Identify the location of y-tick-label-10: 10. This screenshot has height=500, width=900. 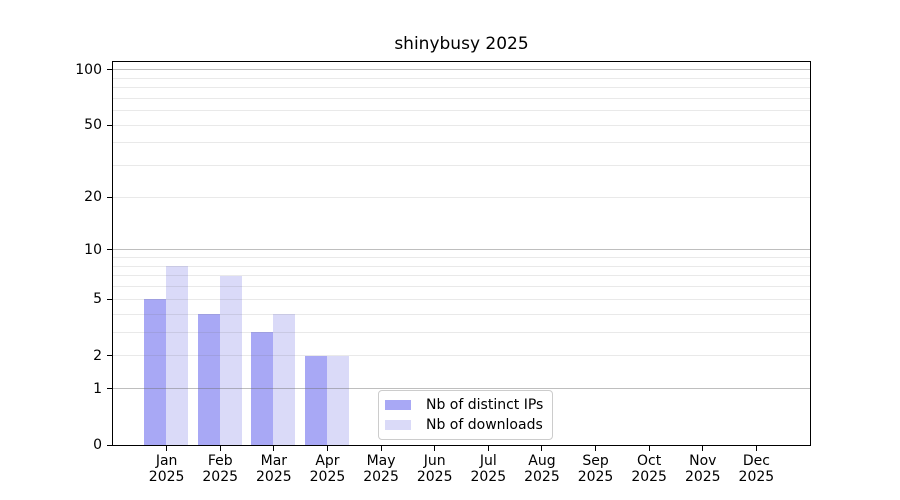
(93, 249).